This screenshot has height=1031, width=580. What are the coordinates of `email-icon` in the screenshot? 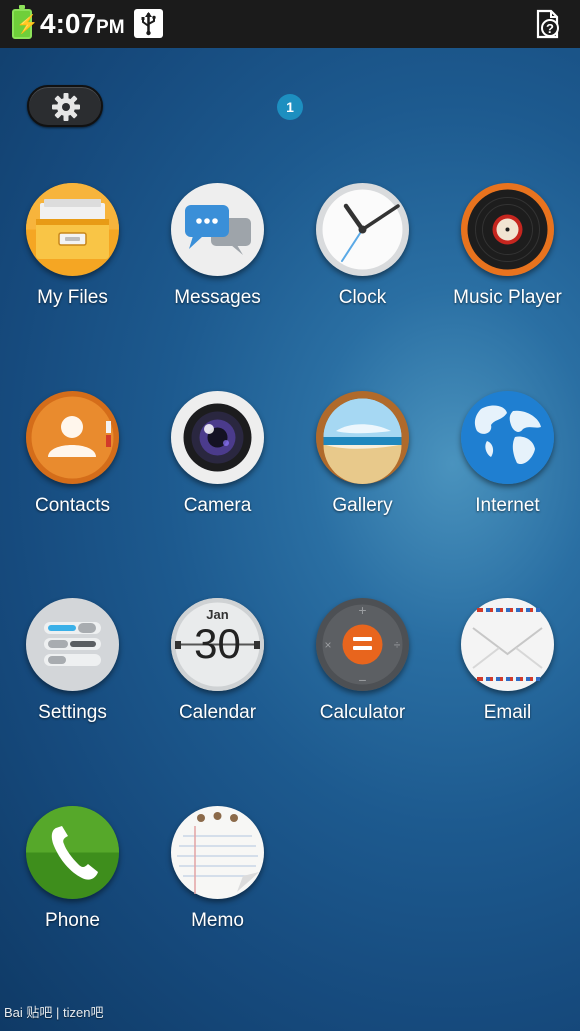 It's located at (507, 644).